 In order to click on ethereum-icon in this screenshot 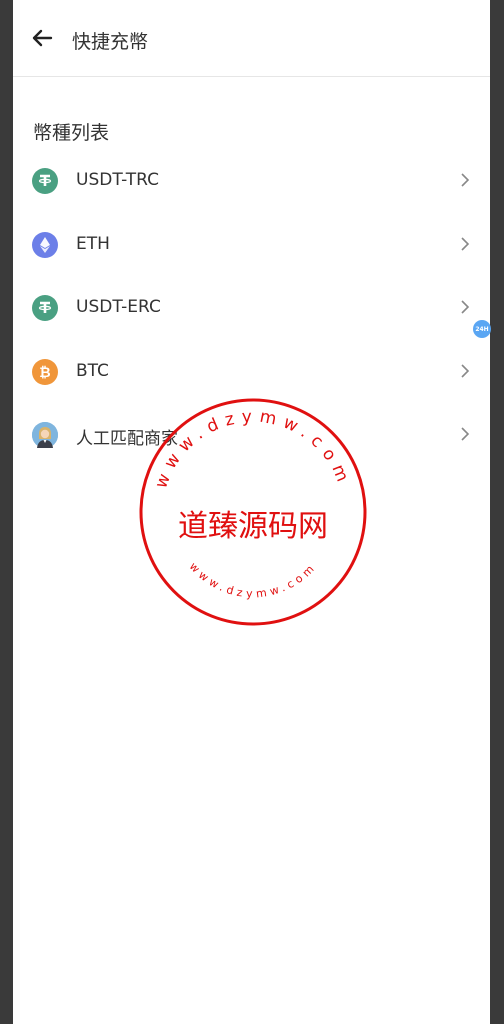, I will do `click(45, 244)`.